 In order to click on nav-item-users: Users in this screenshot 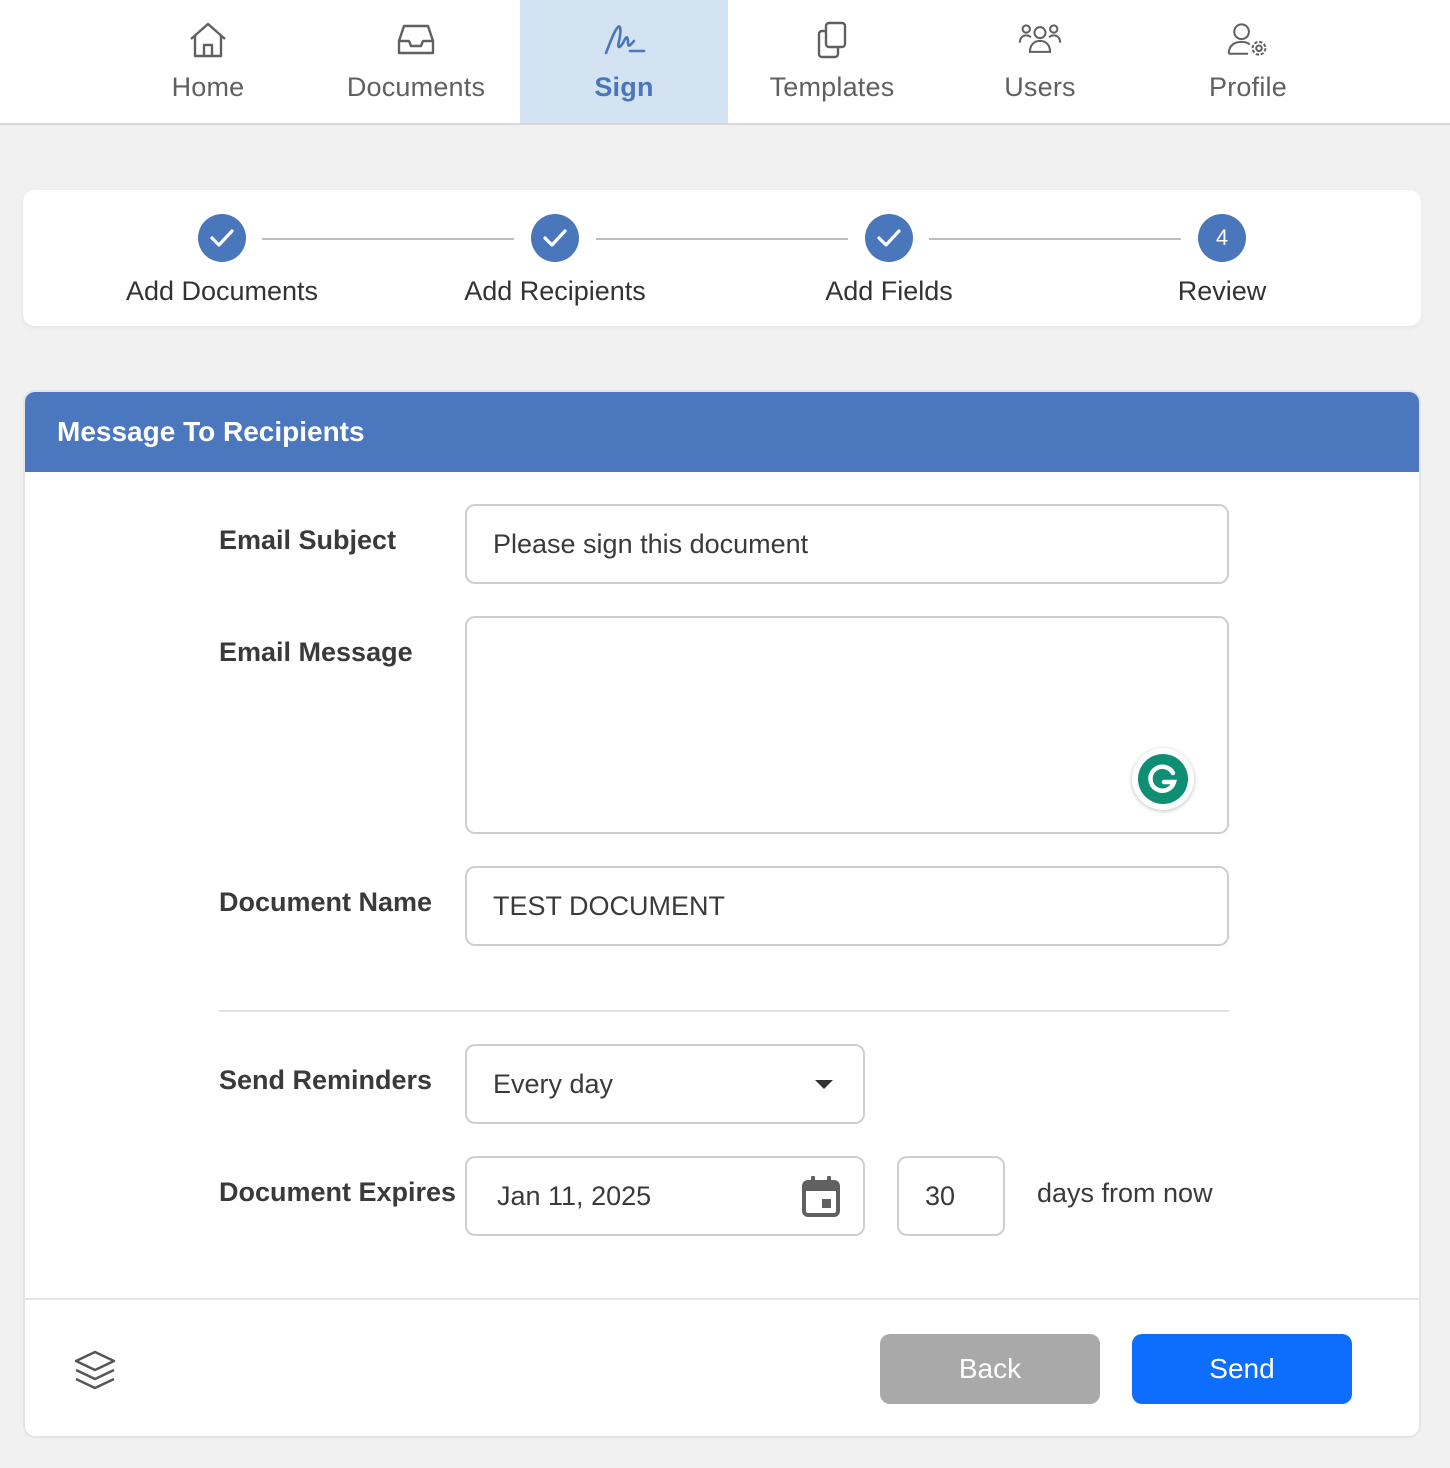, I will do `click(1040, 61)`.